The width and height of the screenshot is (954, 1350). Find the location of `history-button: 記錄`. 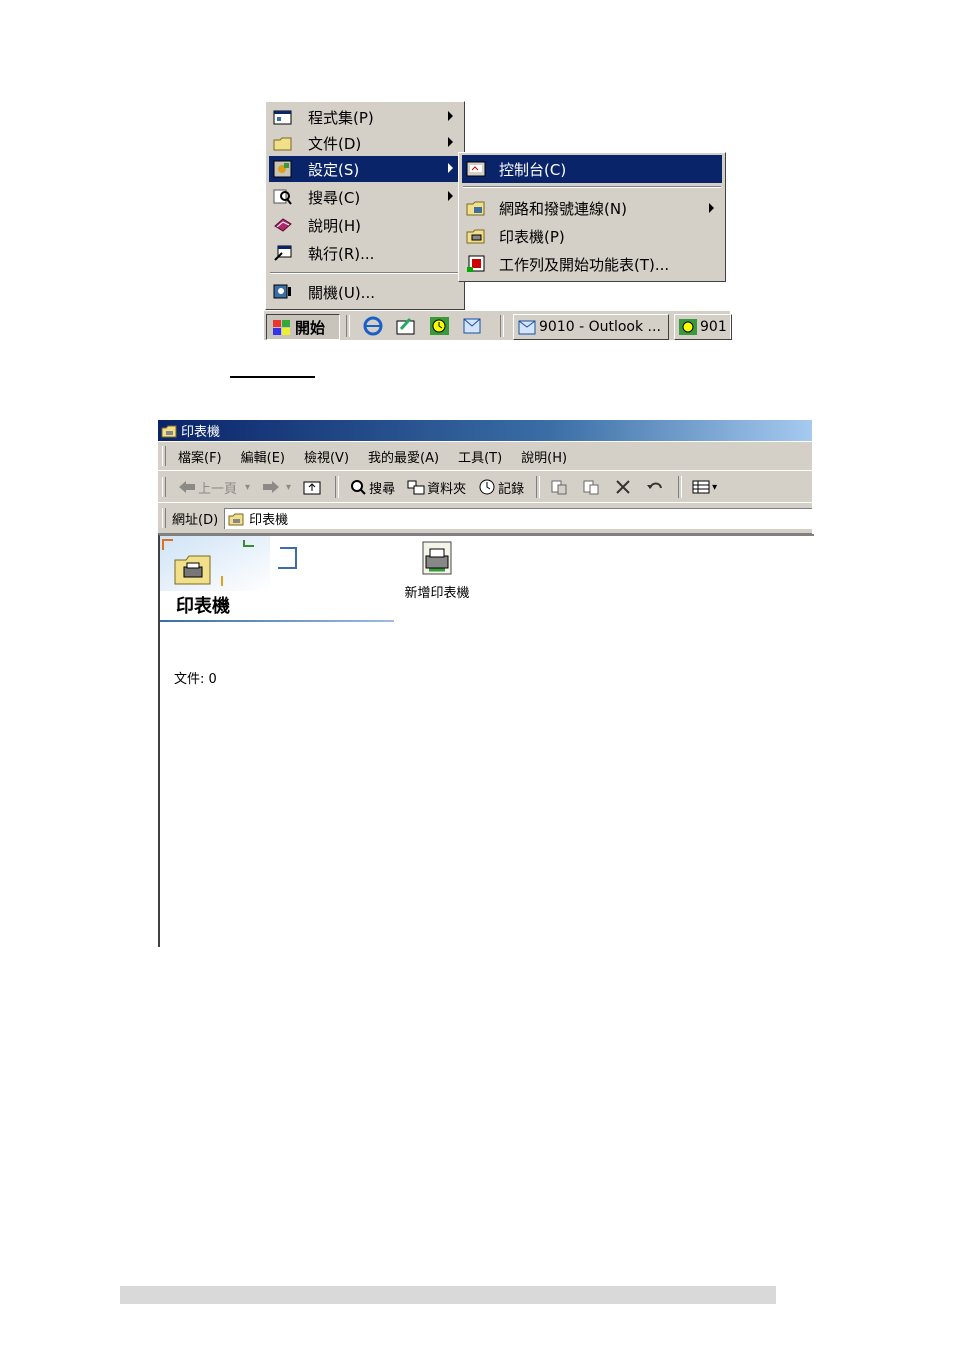

history-button: 記錄 is located at coordinates (501, 487).